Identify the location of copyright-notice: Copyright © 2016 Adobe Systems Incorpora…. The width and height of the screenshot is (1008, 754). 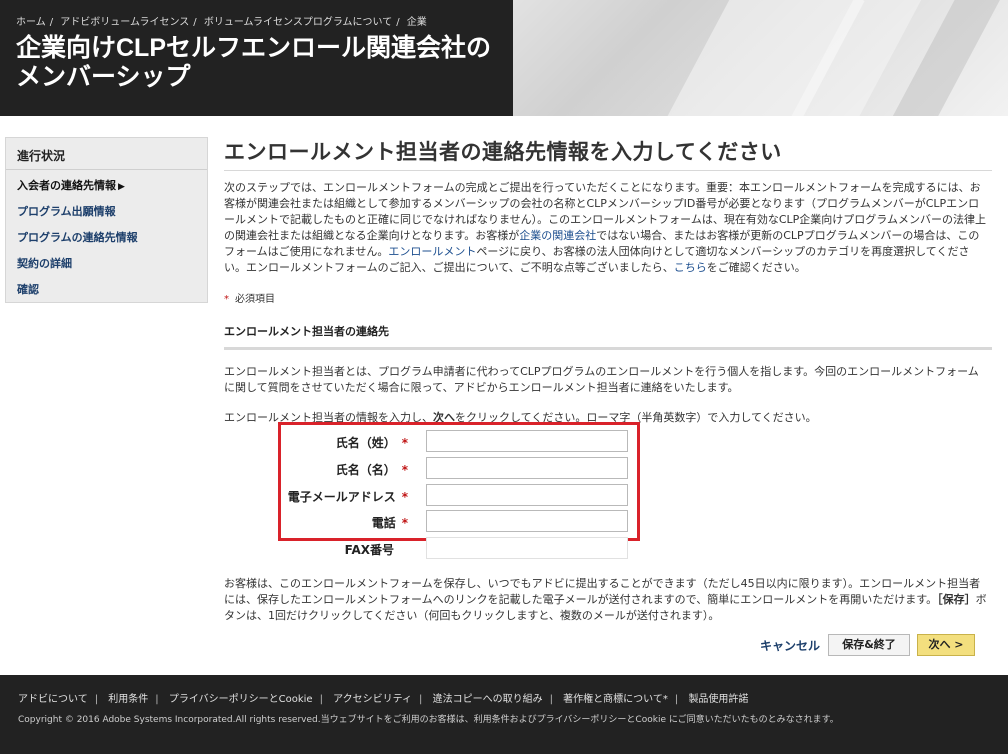
(428, 720).